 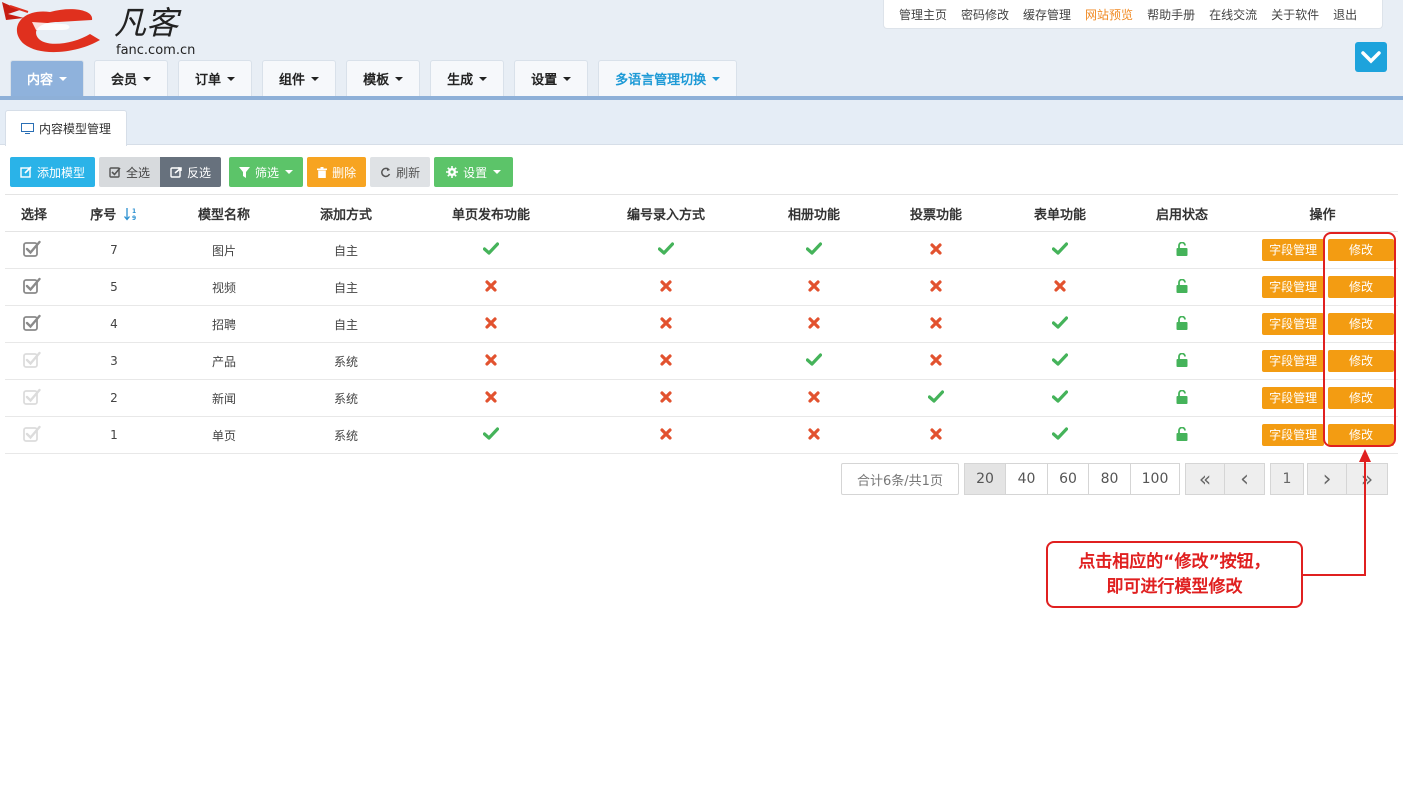 What do you see at coordinates (115, 172) in the screenshot?
I see `check-square-icon` at bounding box center [115, 172].